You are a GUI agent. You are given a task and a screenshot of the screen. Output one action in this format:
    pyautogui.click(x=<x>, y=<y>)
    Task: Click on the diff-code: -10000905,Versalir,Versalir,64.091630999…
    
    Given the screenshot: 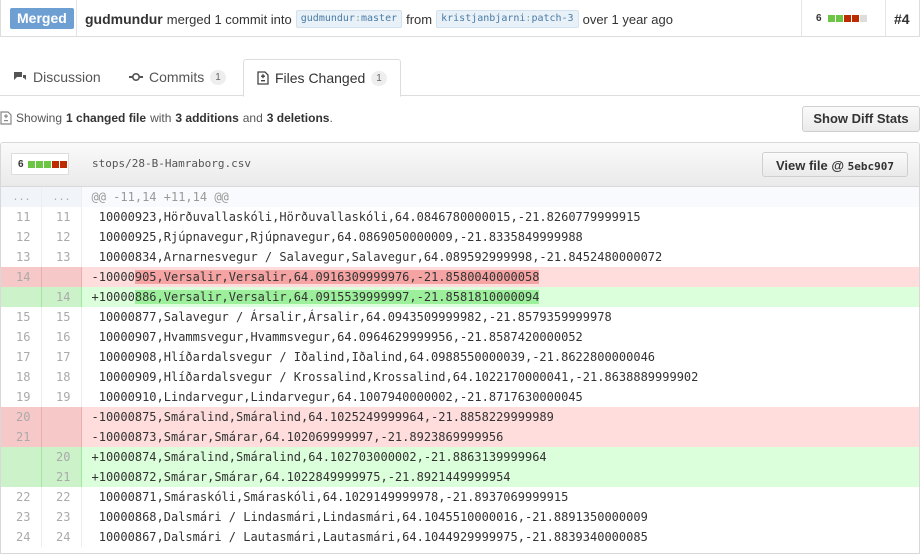 What is the action you would take?
    pyautogui.click(x=500, y=277)
    